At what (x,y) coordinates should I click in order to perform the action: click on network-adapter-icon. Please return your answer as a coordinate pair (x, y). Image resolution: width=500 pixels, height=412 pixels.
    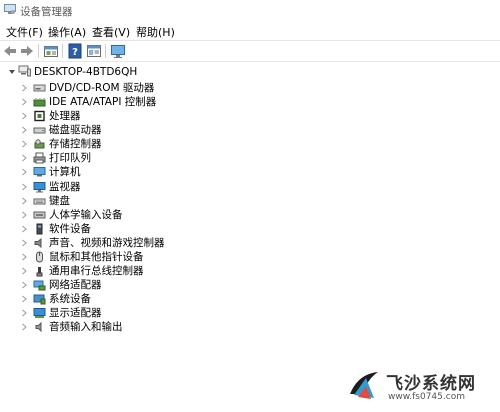
    Looking at the image, I should click on (39, 285).